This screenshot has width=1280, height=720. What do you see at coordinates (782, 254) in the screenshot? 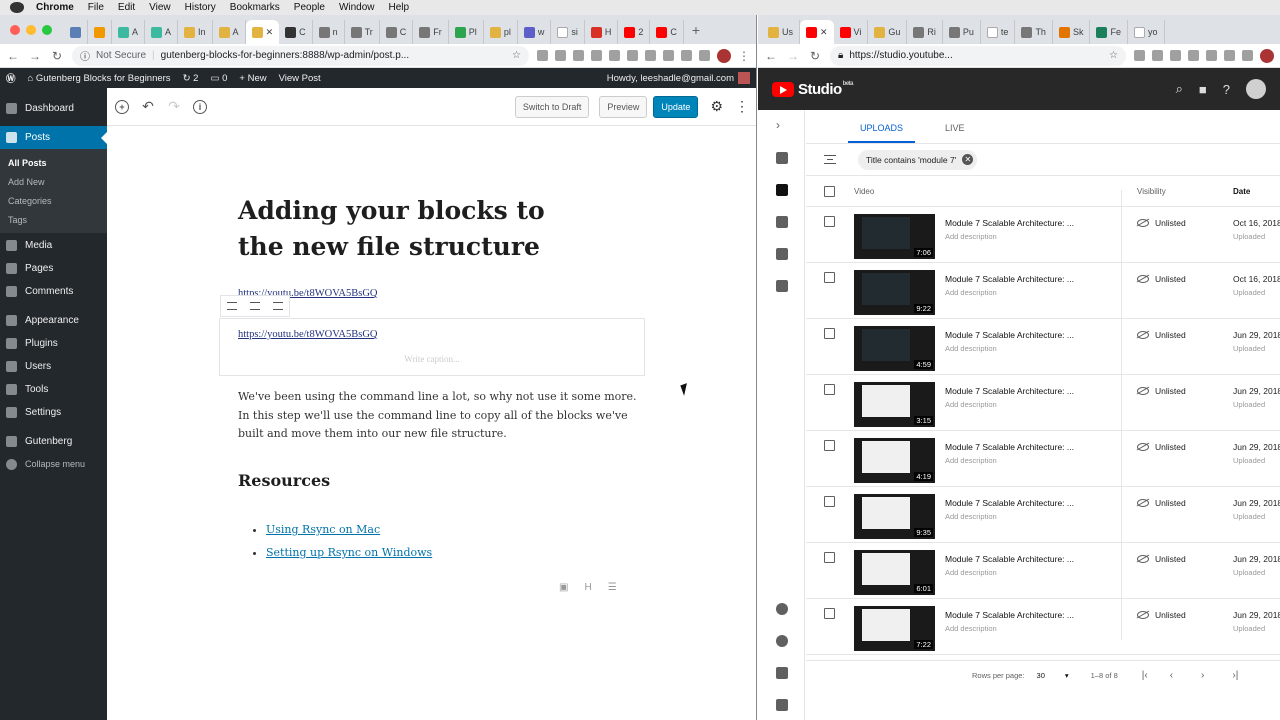
I see `comments-icon` at bounding box center [782, 254].